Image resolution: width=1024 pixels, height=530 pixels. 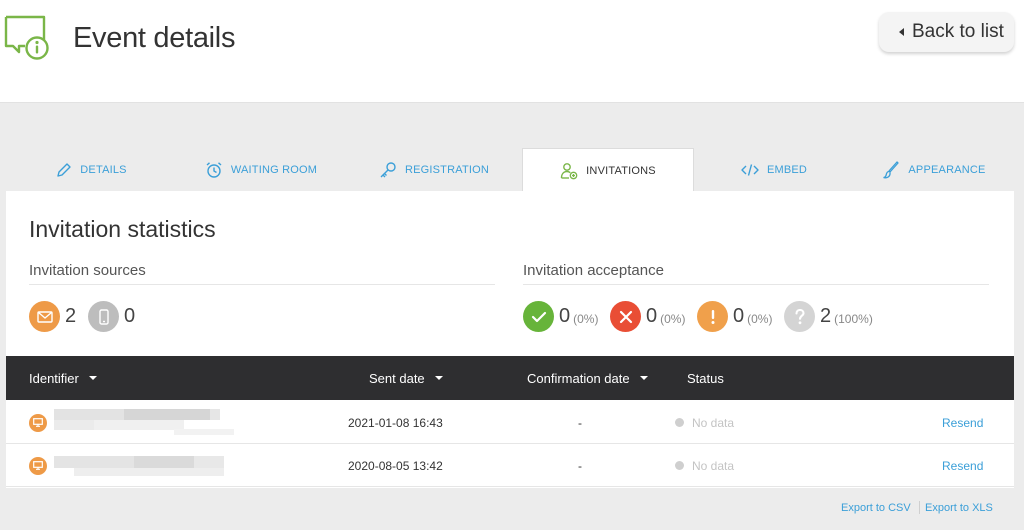 What do you see at coordinates (569, 171) in the screenshot?
I see `user-add-icon` at bounding box center [569, 171].